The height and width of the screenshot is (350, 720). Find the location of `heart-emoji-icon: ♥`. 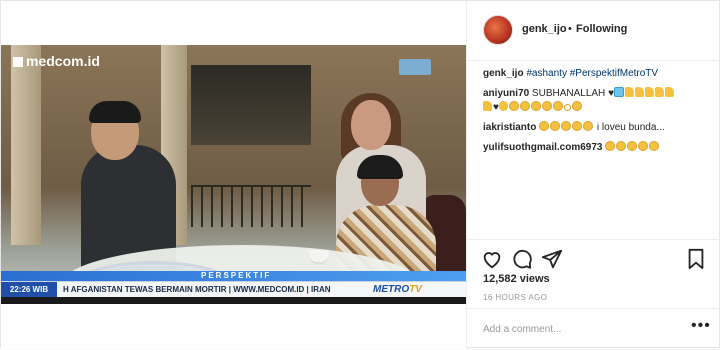

heart-emoji-icon: ♥ is located at coordinates (496, 107).